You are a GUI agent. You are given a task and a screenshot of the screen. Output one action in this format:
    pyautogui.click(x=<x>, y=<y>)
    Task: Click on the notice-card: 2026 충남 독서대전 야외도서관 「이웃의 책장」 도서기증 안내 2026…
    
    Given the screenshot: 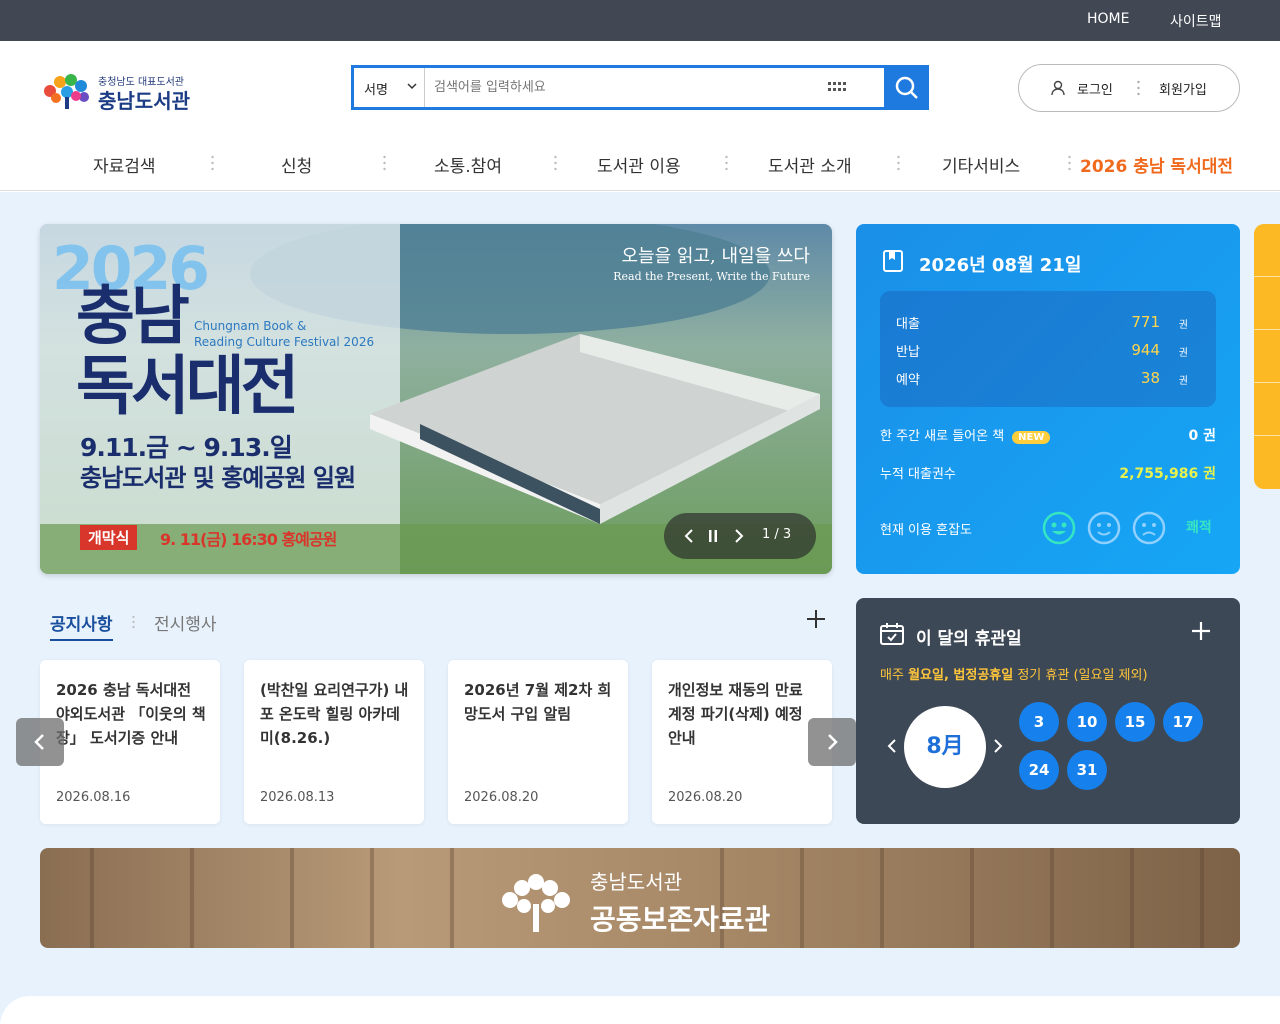 What is the action you would take?
    pyautogui.click(x=130, y=742)
    